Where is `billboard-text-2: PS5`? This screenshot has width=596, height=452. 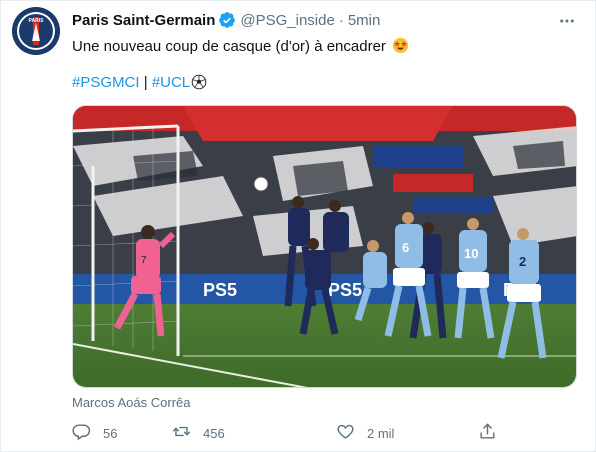
billboard-text-2: PS5 is located at coordinates (345, 290).